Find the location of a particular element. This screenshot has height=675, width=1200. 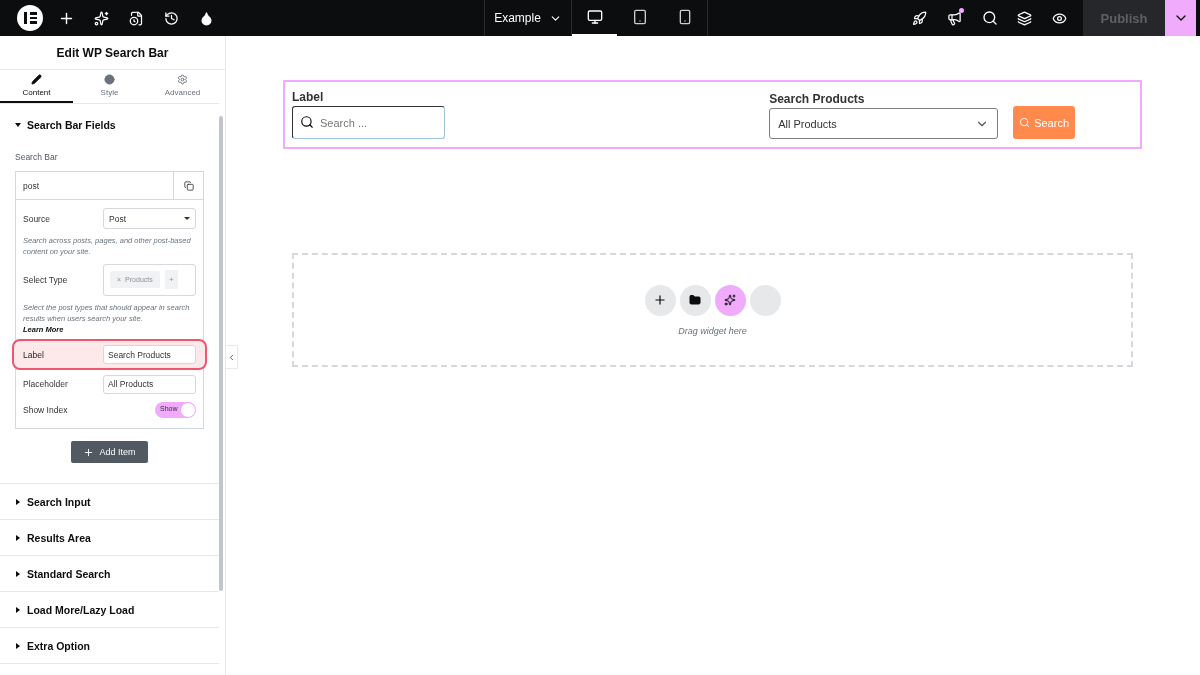

chevron-left-icon is located at coordinates (231, 357).